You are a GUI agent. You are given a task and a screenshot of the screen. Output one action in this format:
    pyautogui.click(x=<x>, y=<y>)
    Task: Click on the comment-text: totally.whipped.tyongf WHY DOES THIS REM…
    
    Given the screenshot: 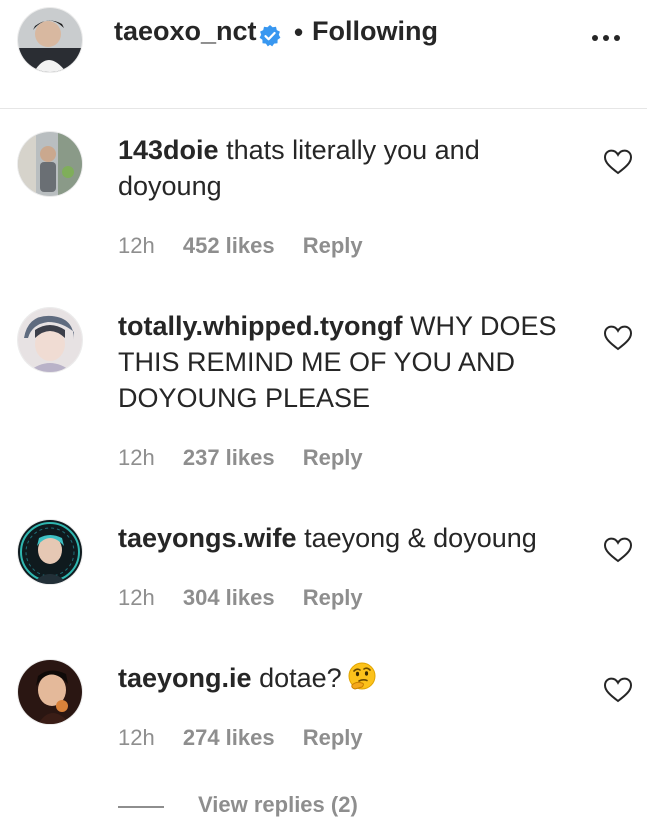 What is the action you would take?
    pyautogui.click(x=348, y=362)
    